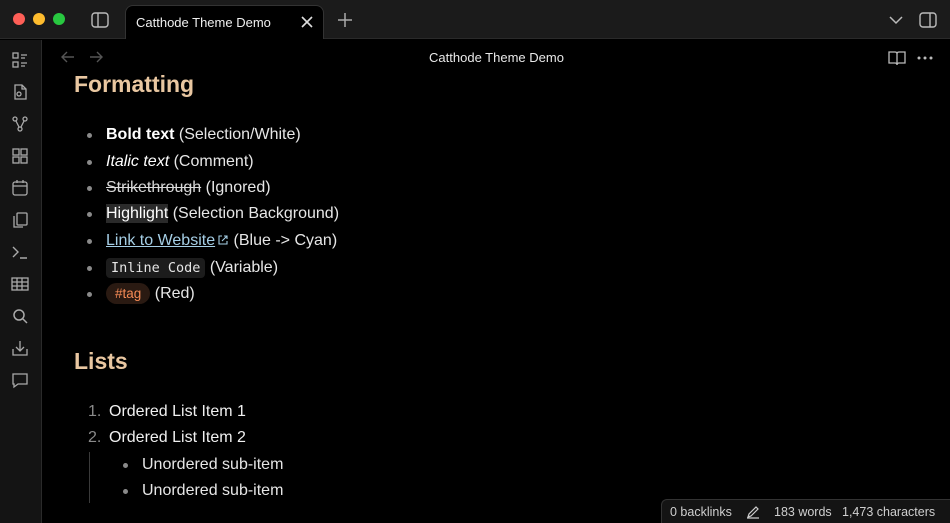 The image size is (950, 523). What do you see at coordinates (928, 20) in the screenshot?
I see `right-sidebar-icon` at bounding box center [928, 20].